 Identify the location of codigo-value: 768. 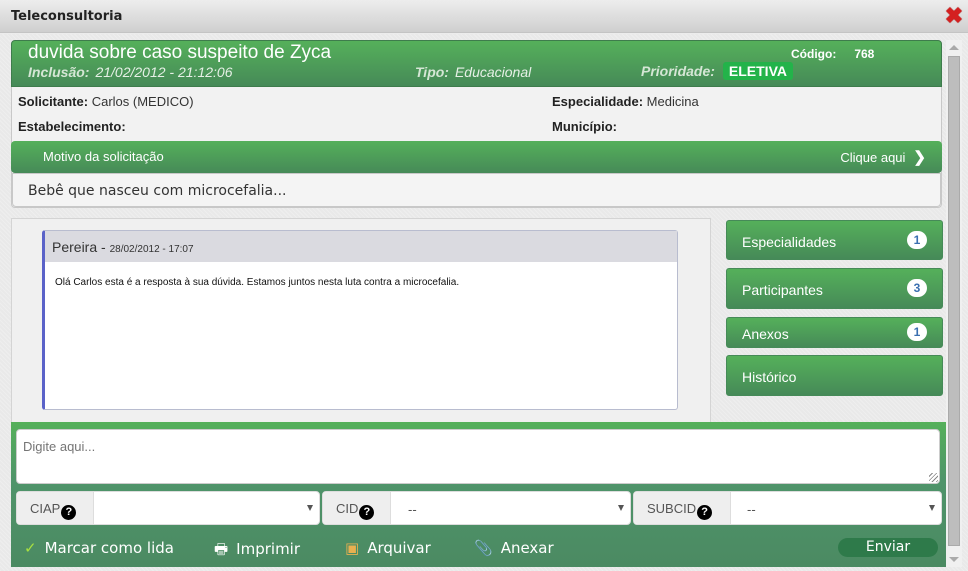
(864, 54).